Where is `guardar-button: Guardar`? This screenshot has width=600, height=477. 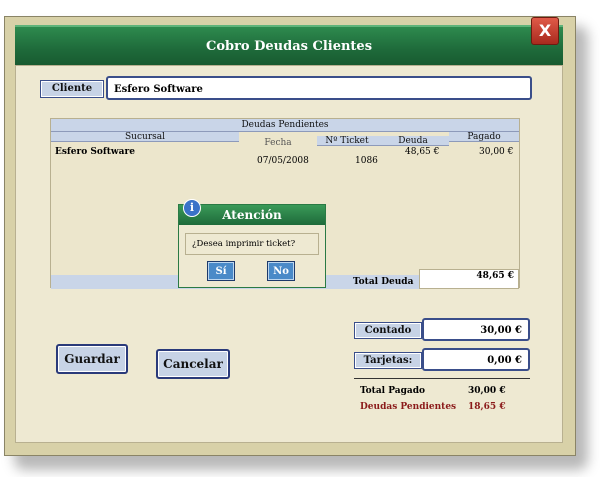 guardar-button: Guardar is located at coordinates (92, 359).